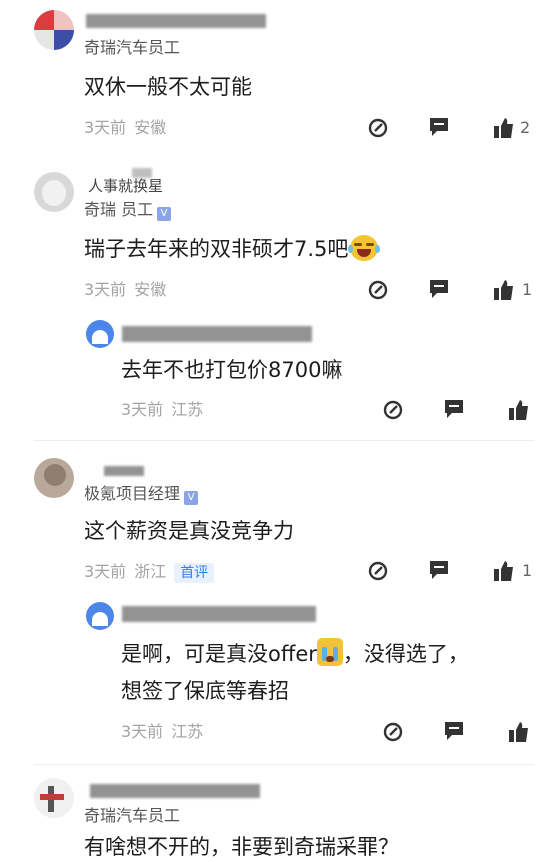 This screenshot has width=555, height=862. Describe the element at coordinates (189, 531) in the screenshot. I see `comment-text: 这个薪资是真没竞争力` at that location.